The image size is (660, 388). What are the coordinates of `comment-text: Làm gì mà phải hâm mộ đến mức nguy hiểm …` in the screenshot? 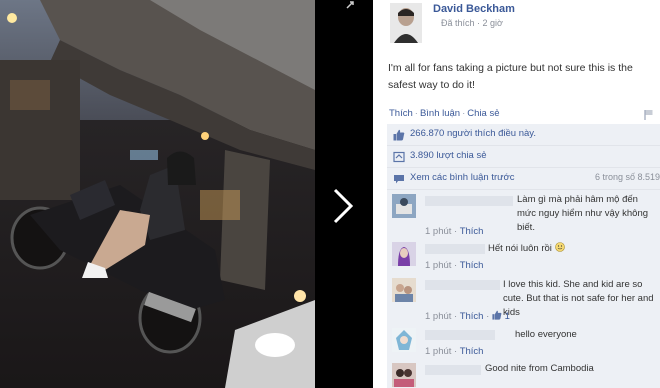 It's located at (583, 213).